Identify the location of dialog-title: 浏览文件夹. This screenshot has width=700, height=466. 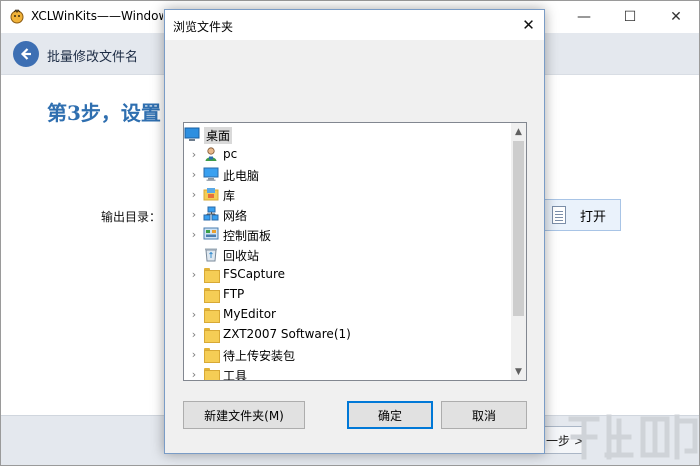
(203, 27).